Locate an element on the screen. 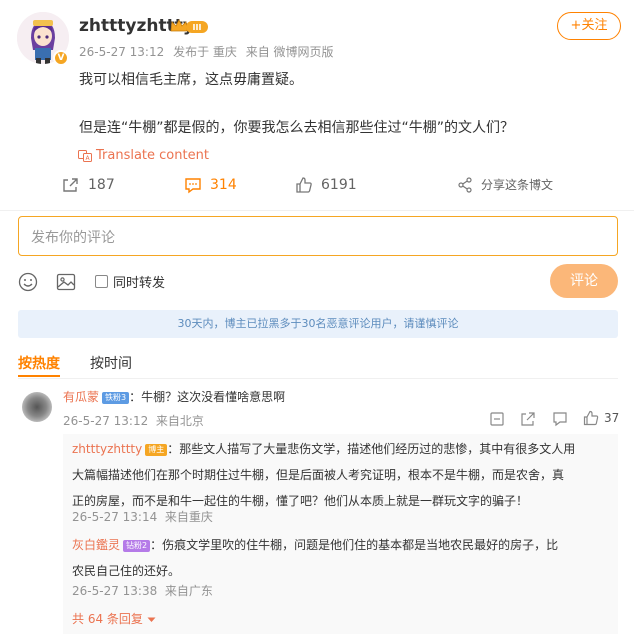 The image size is (634, 637). share-icon is located at coordinates (465, 184).